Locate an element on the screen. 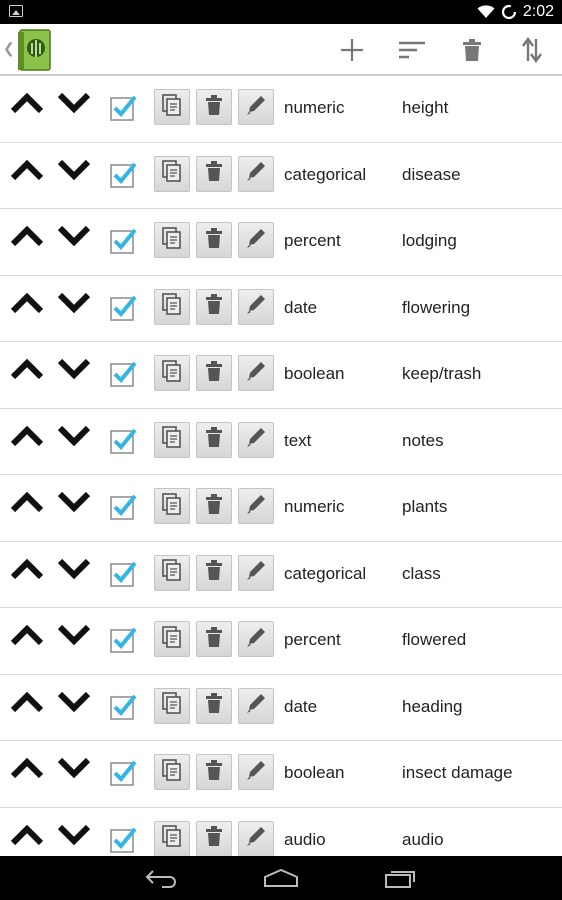  back-button is located at coordinates (161, 878).